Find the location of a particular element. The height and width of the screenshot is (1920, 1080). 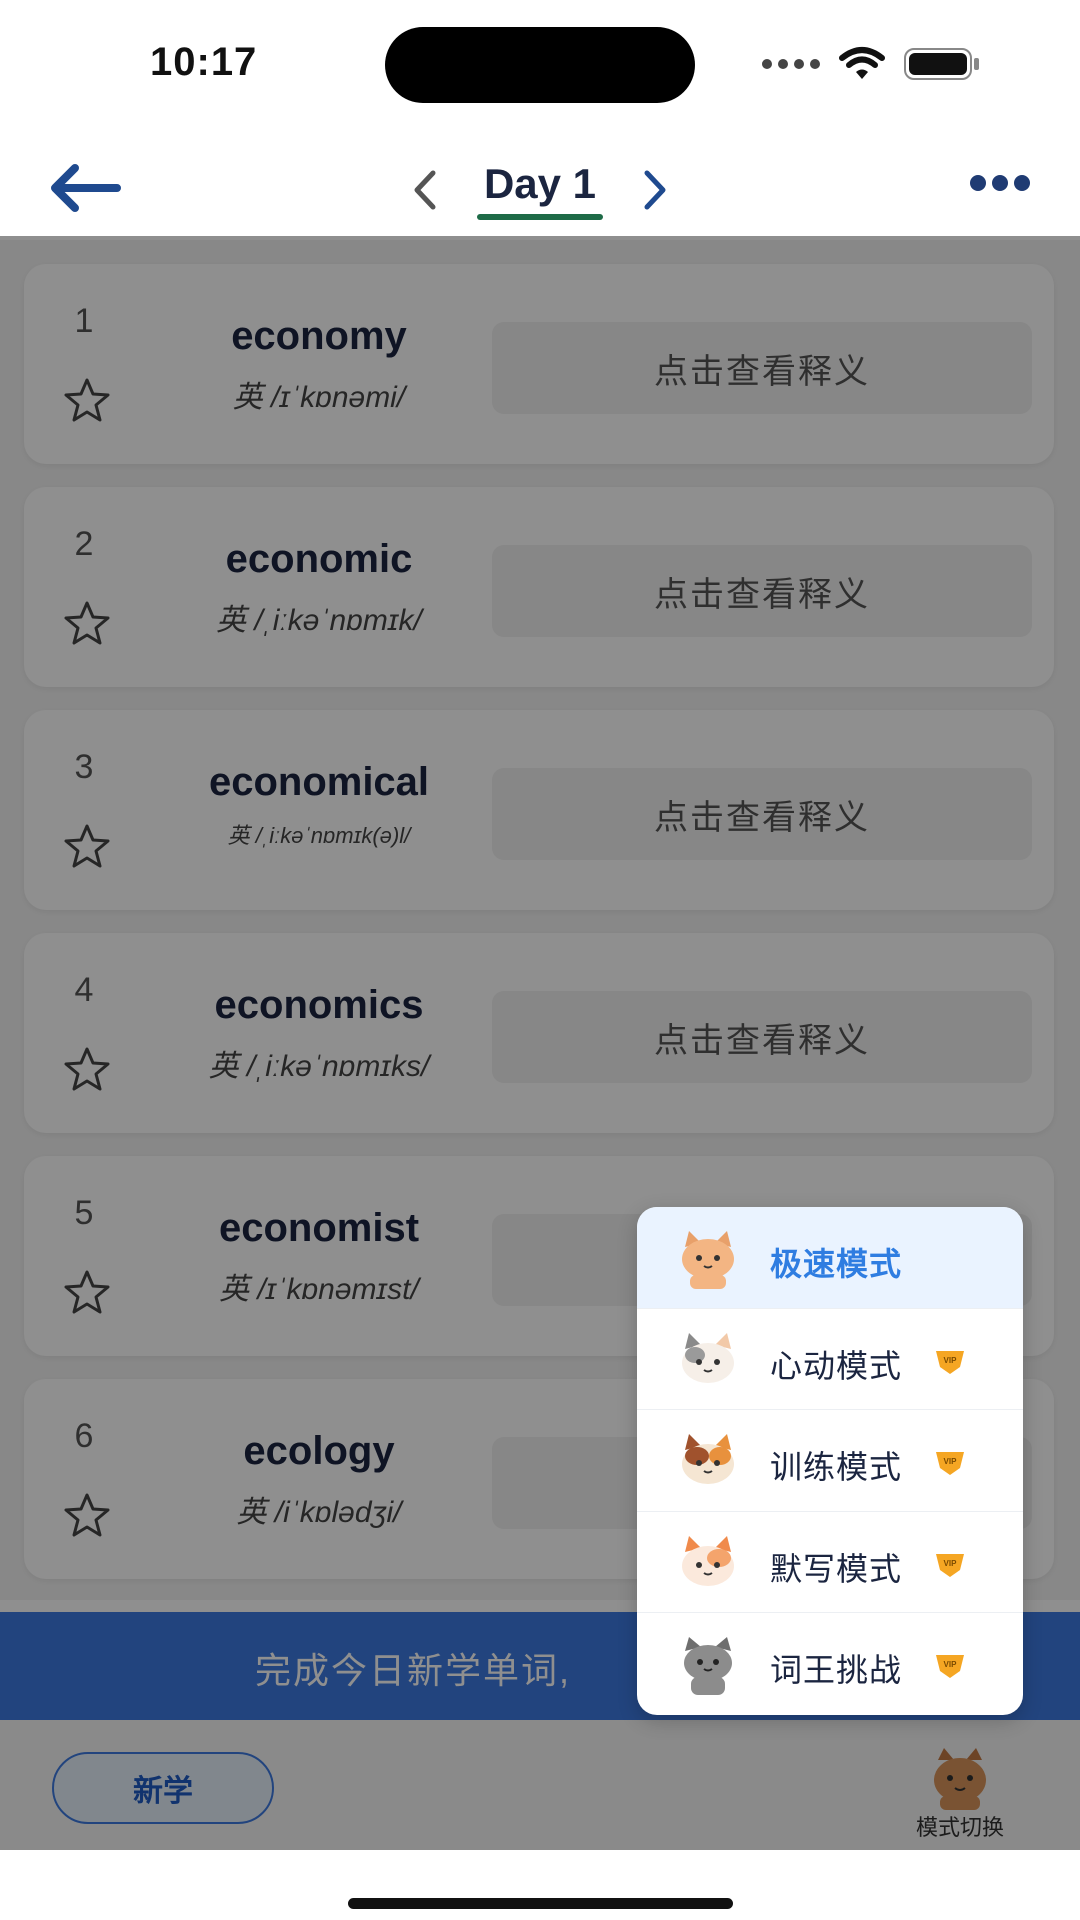

mode-menu-item-speed: 极速模式 is located at coordinates (830, 1258).